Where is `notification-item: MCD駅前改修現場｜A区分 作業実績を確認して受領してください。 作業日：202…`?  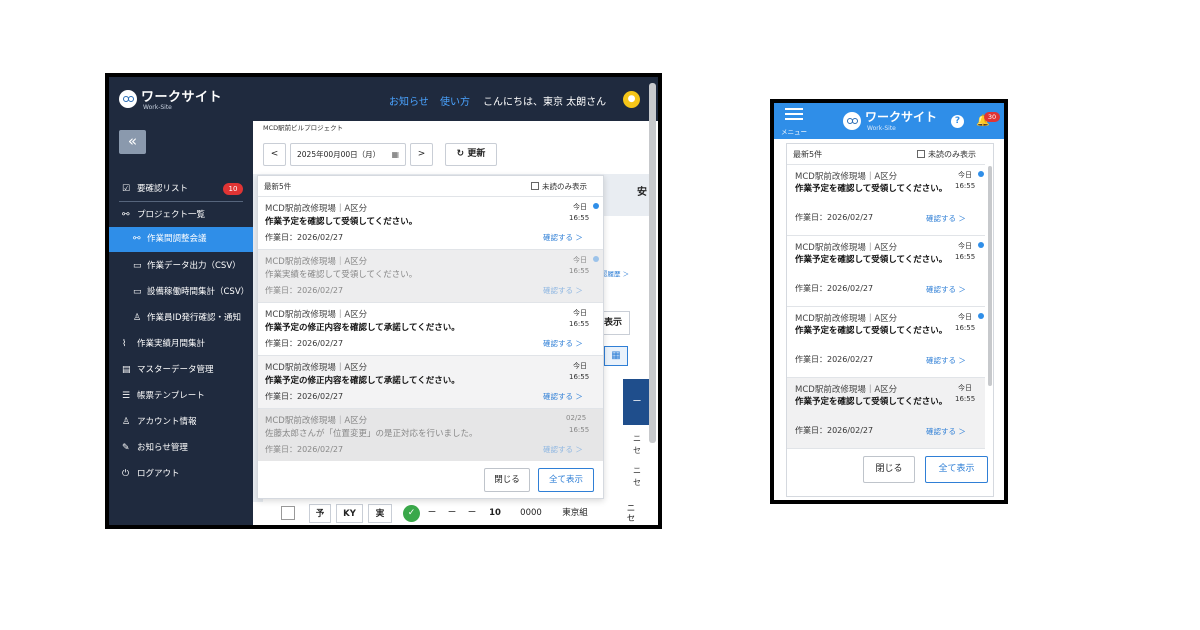
notification-item: MCD駅前改修現場｜A区分 作業実績を確認して受領してください。 作業日：202… is located at coordinates (430, 275).